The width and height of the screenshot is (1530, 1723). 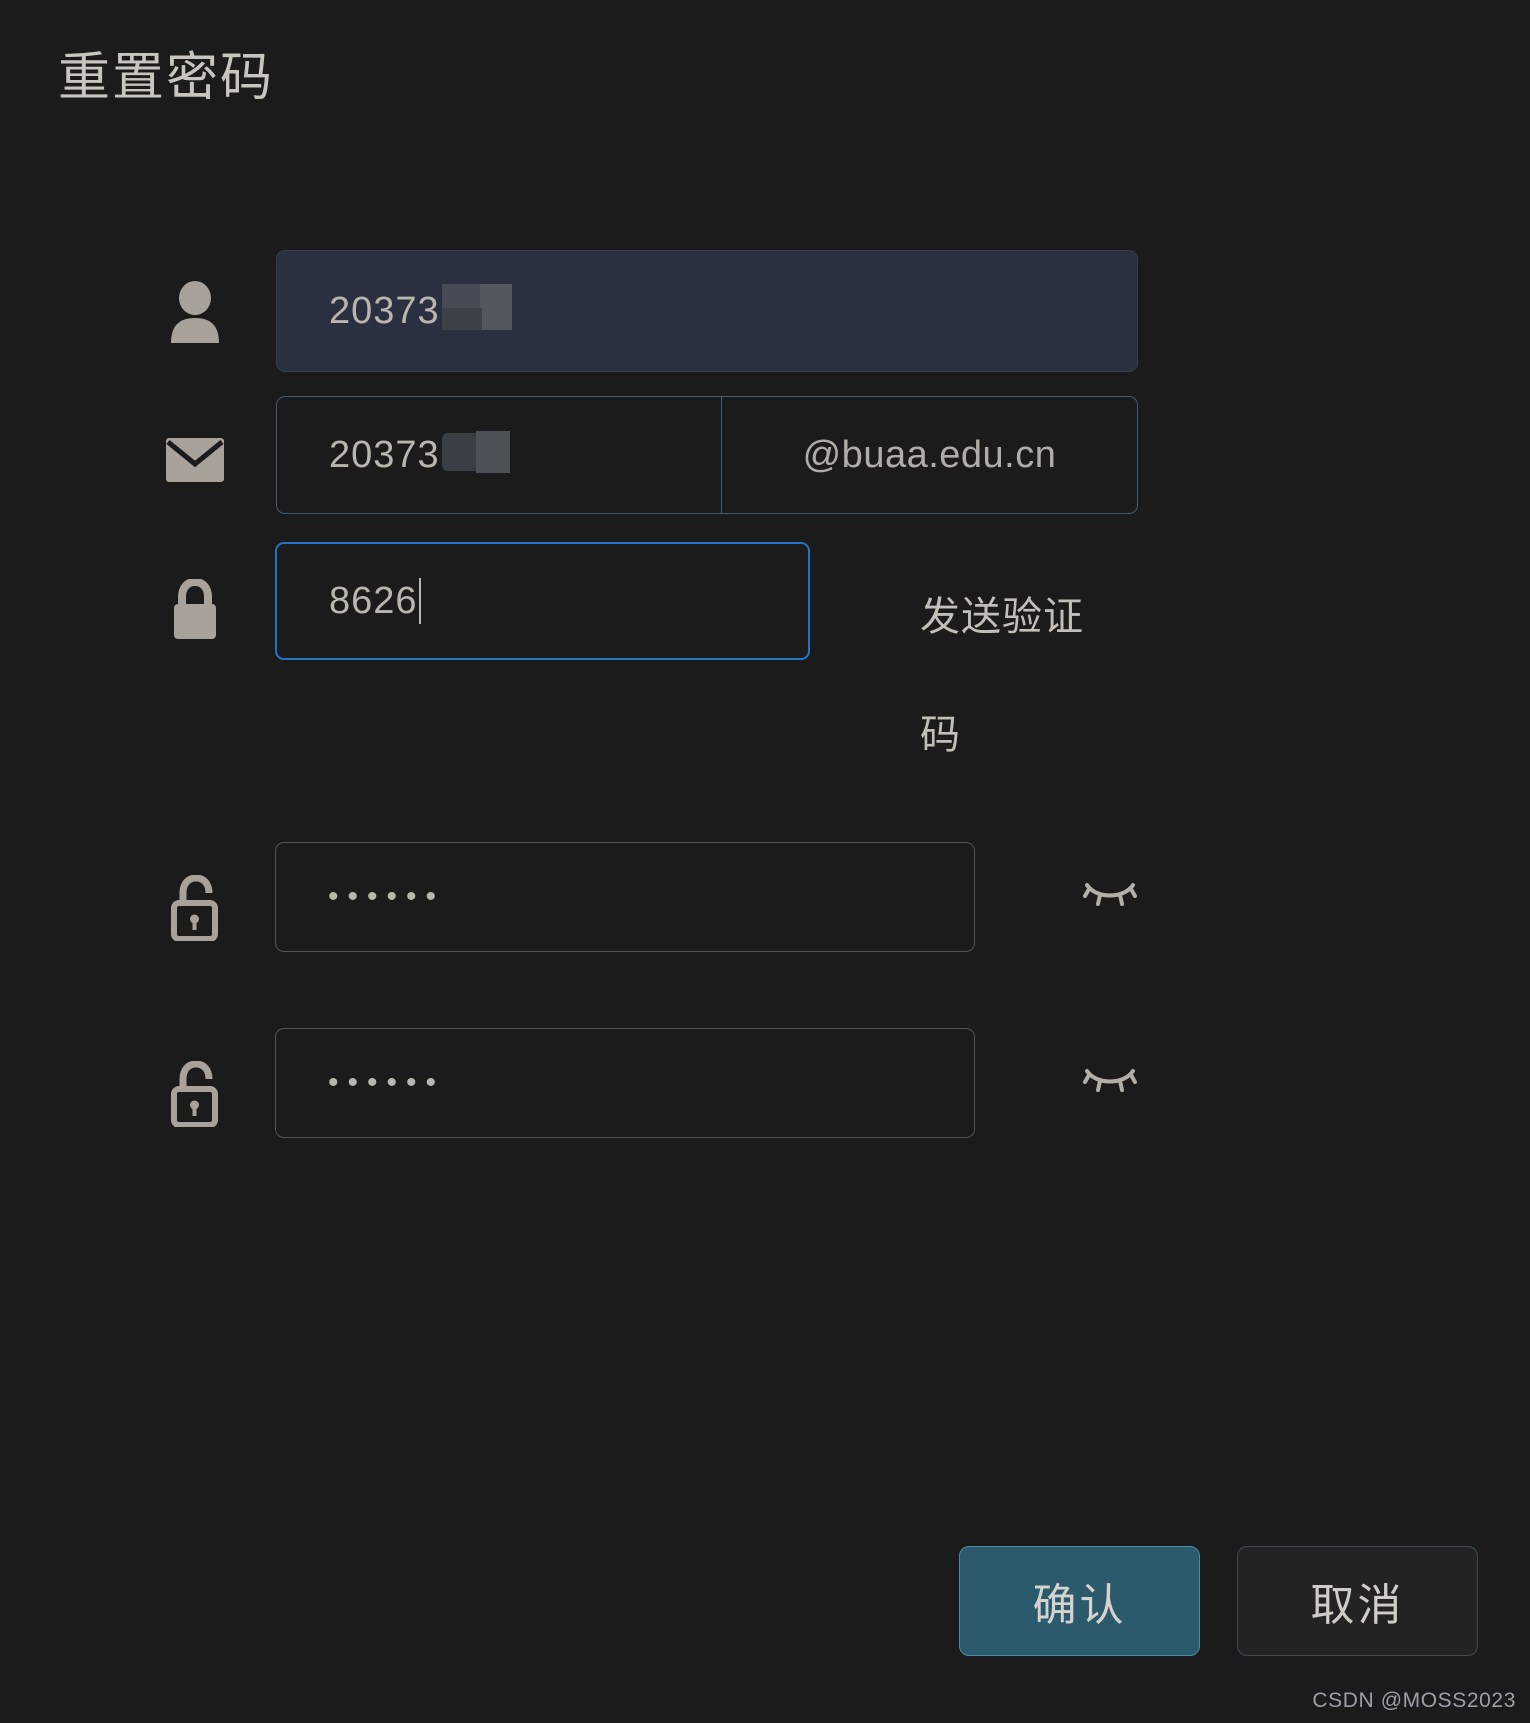 I want to click on email-row: 20373 @buaa.edu.cn, so click(x=765, y=455).